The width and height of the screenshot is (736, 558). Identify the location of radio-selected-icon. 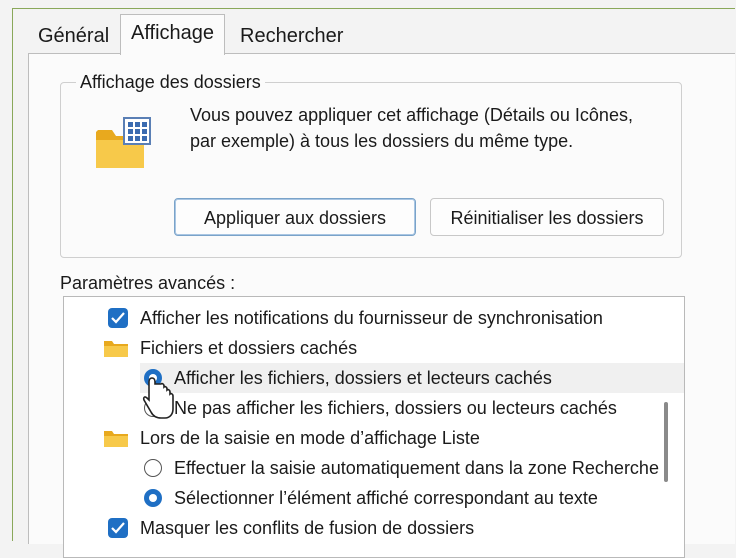
(153, 498).